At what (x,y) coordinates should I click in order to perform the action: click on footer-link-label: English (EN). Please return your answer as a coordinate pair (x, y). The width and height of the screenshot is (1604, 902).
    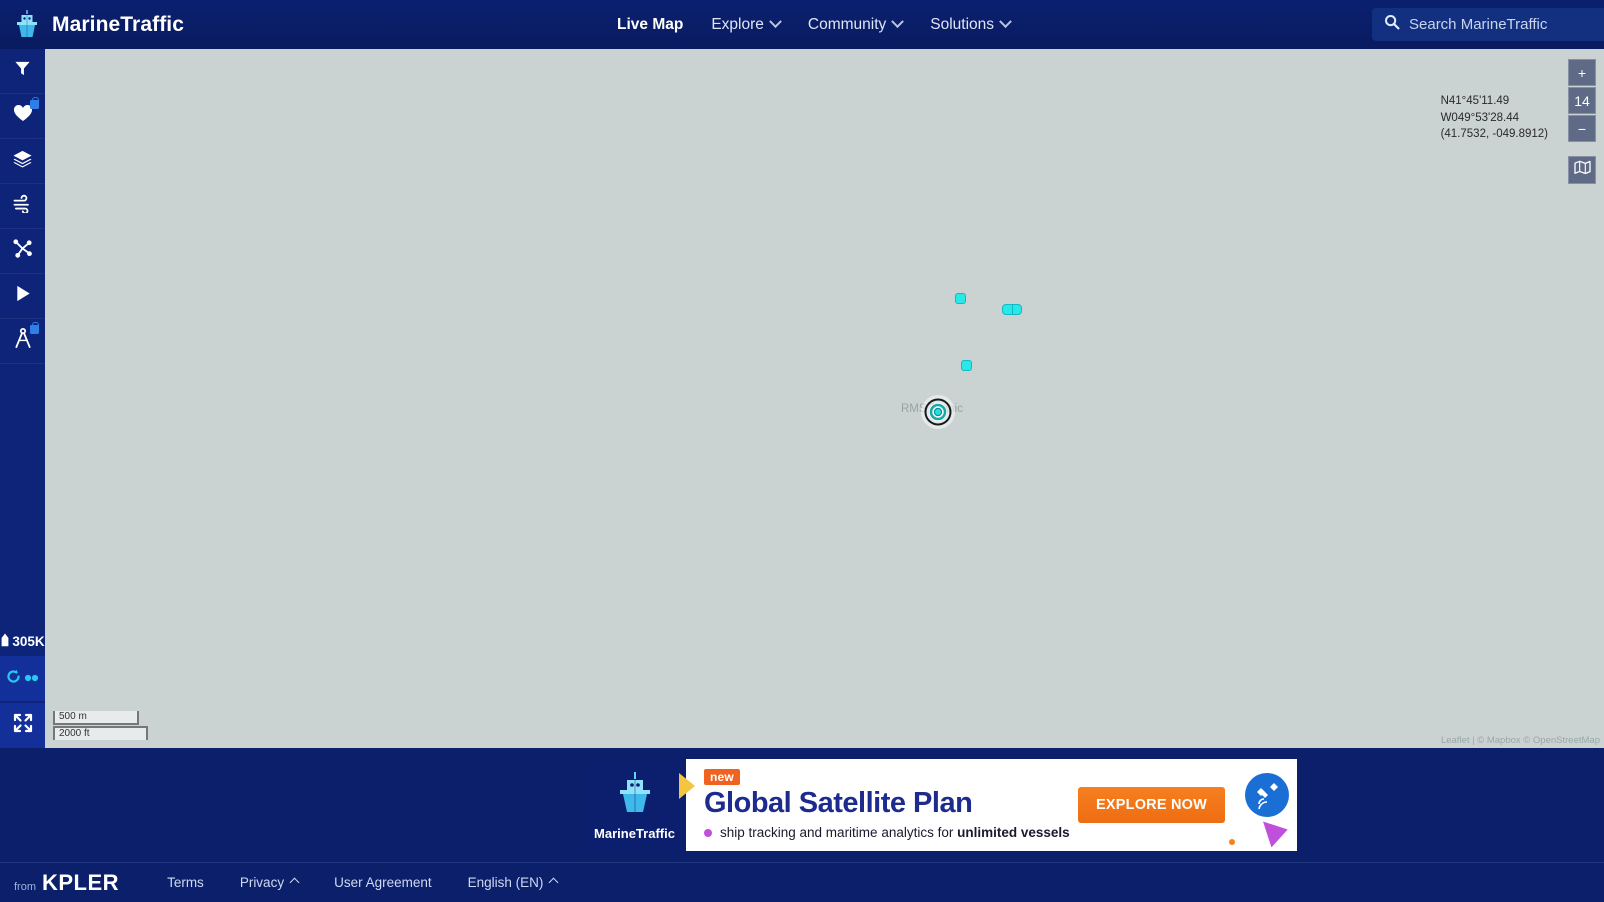
    Looking at the image, I should click on (505, 882).